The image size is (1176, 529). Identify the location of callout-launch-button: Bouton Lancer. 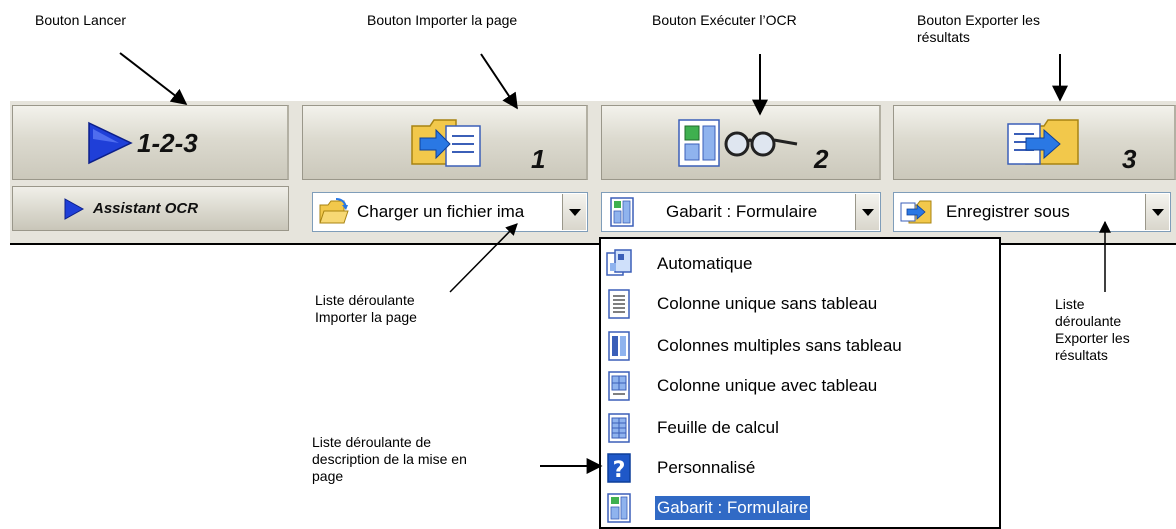
(81, 20).